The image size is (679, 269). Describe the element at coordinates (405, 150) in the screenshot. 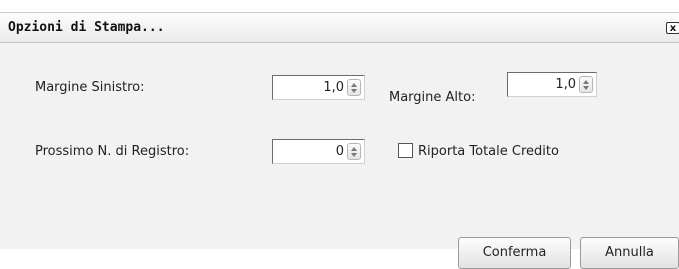

I see `riporta-totale-credito-checkbox` at that location.